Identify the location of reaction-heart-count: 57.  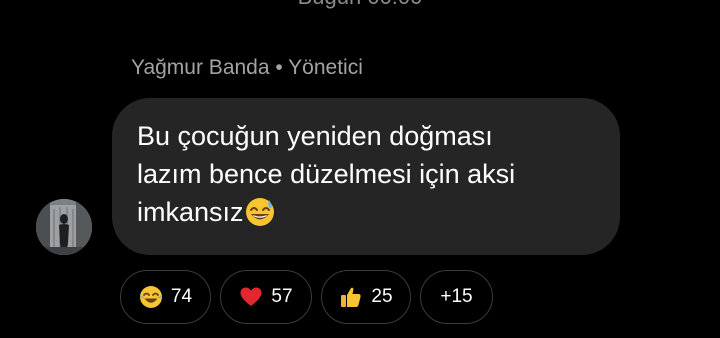
(282, 296).